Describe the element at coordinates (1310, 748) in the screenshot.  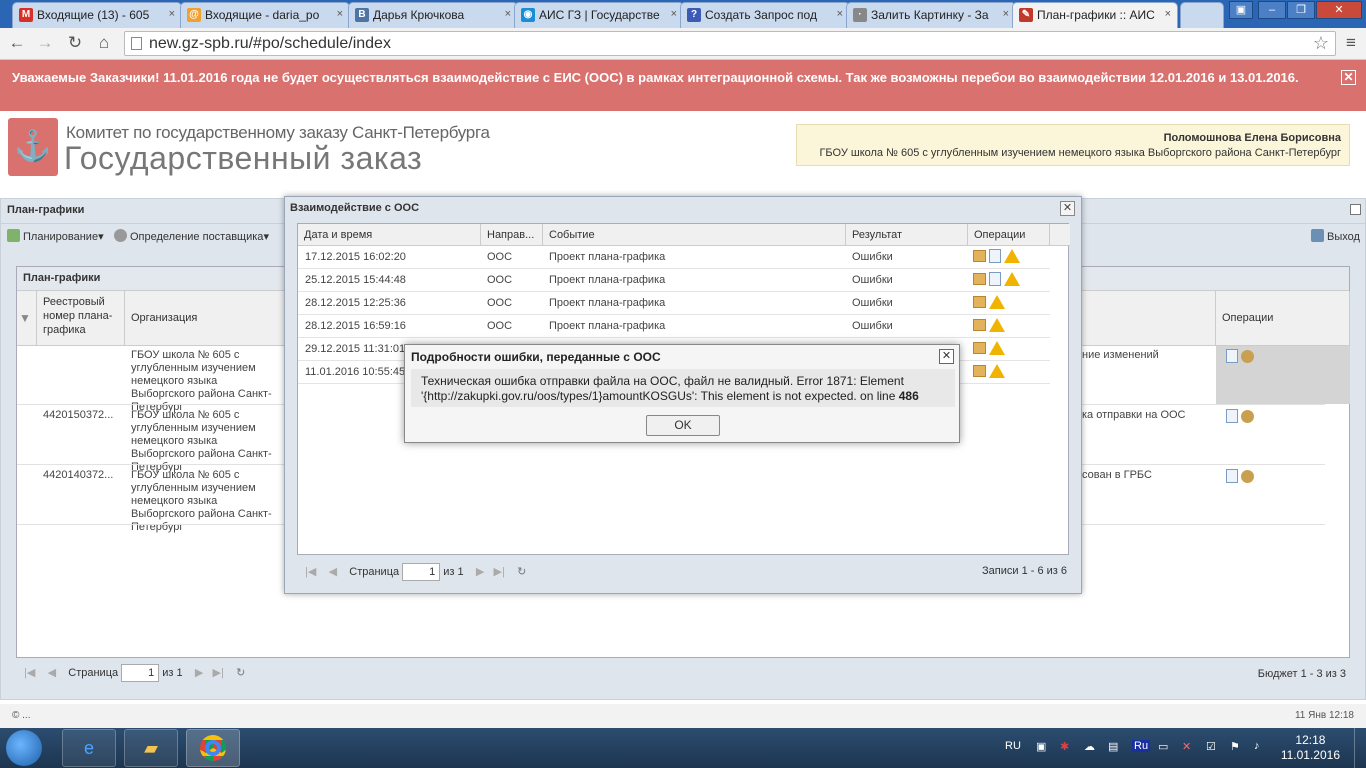
I see `system-clock: 12:18 11.01.2016` at that location.